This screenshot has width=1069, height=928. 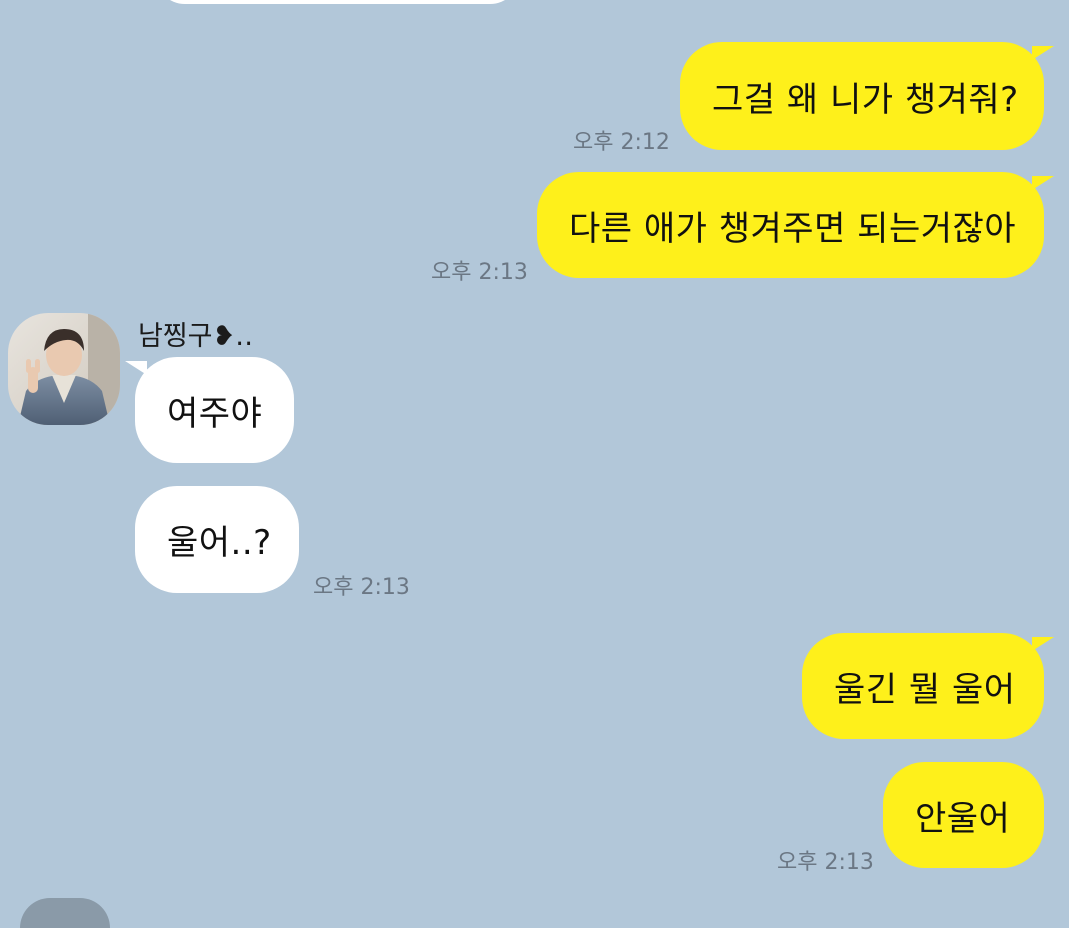 I want to click on message-bubble: 울긴 뭘 울어, so click(x=923, y=686).